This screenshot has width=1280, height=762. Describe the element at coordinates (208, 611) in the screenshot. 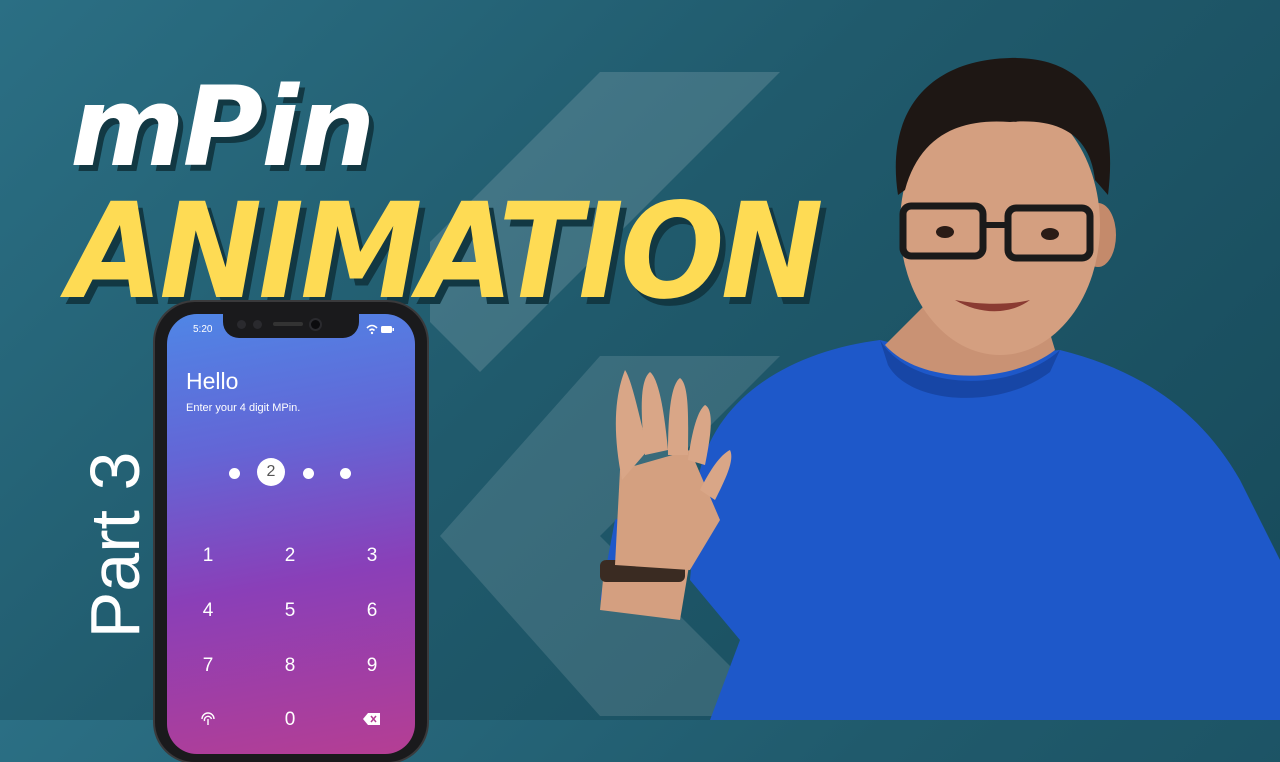

I see `key-4: 4` at that location.